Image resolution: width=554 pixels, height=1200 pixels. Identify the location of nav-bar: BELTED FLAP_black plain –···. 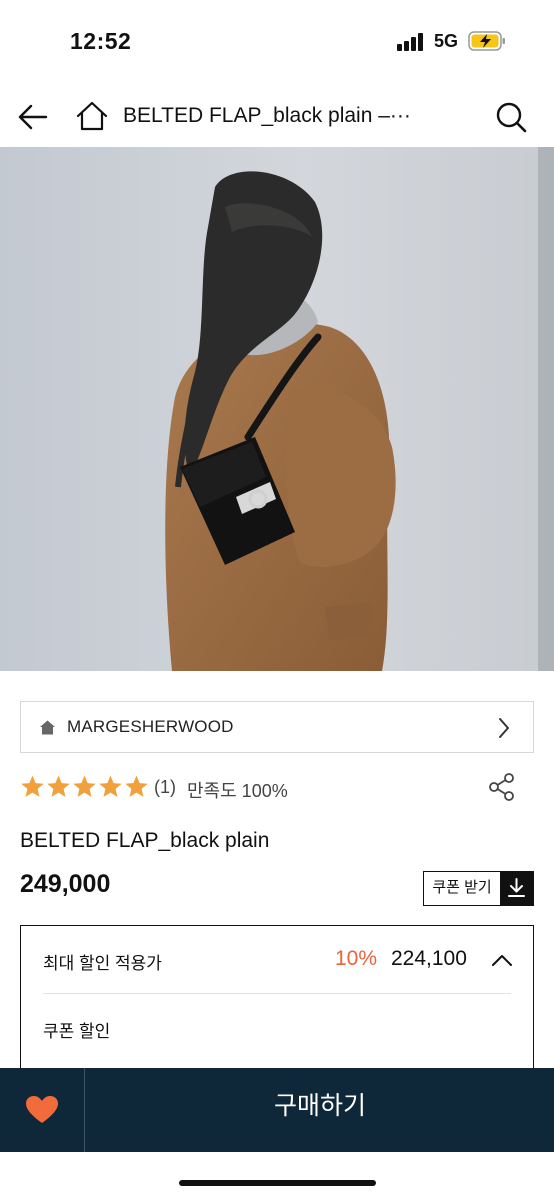
(277, 117).